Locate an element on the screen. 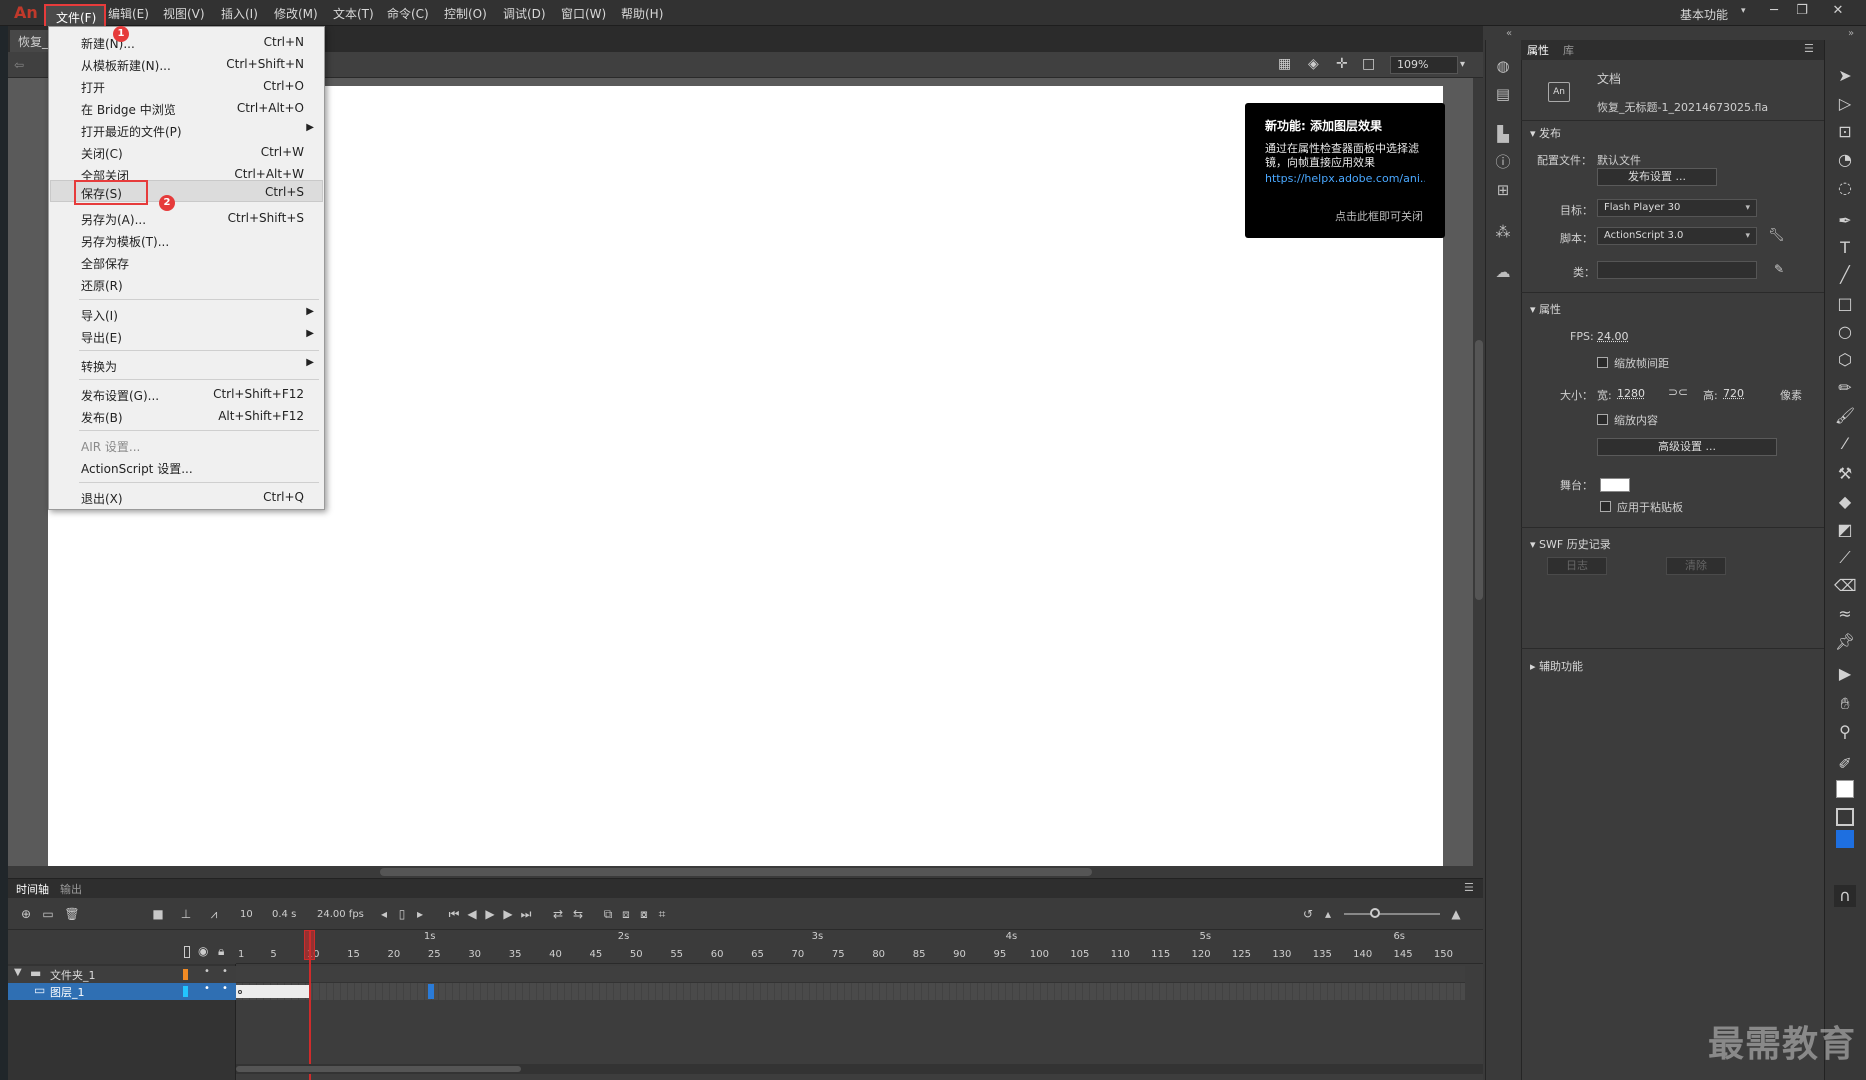  snap-magnet-icon: ∩ is located at coordinates (1845, 896).